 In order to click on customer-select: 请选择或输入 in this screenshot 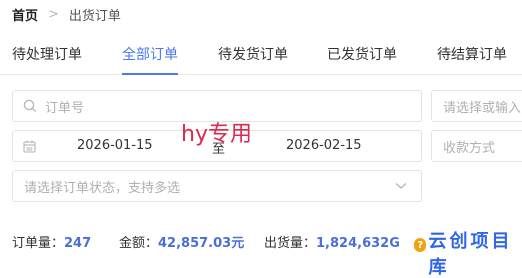, I will do `click(476, 106)`.